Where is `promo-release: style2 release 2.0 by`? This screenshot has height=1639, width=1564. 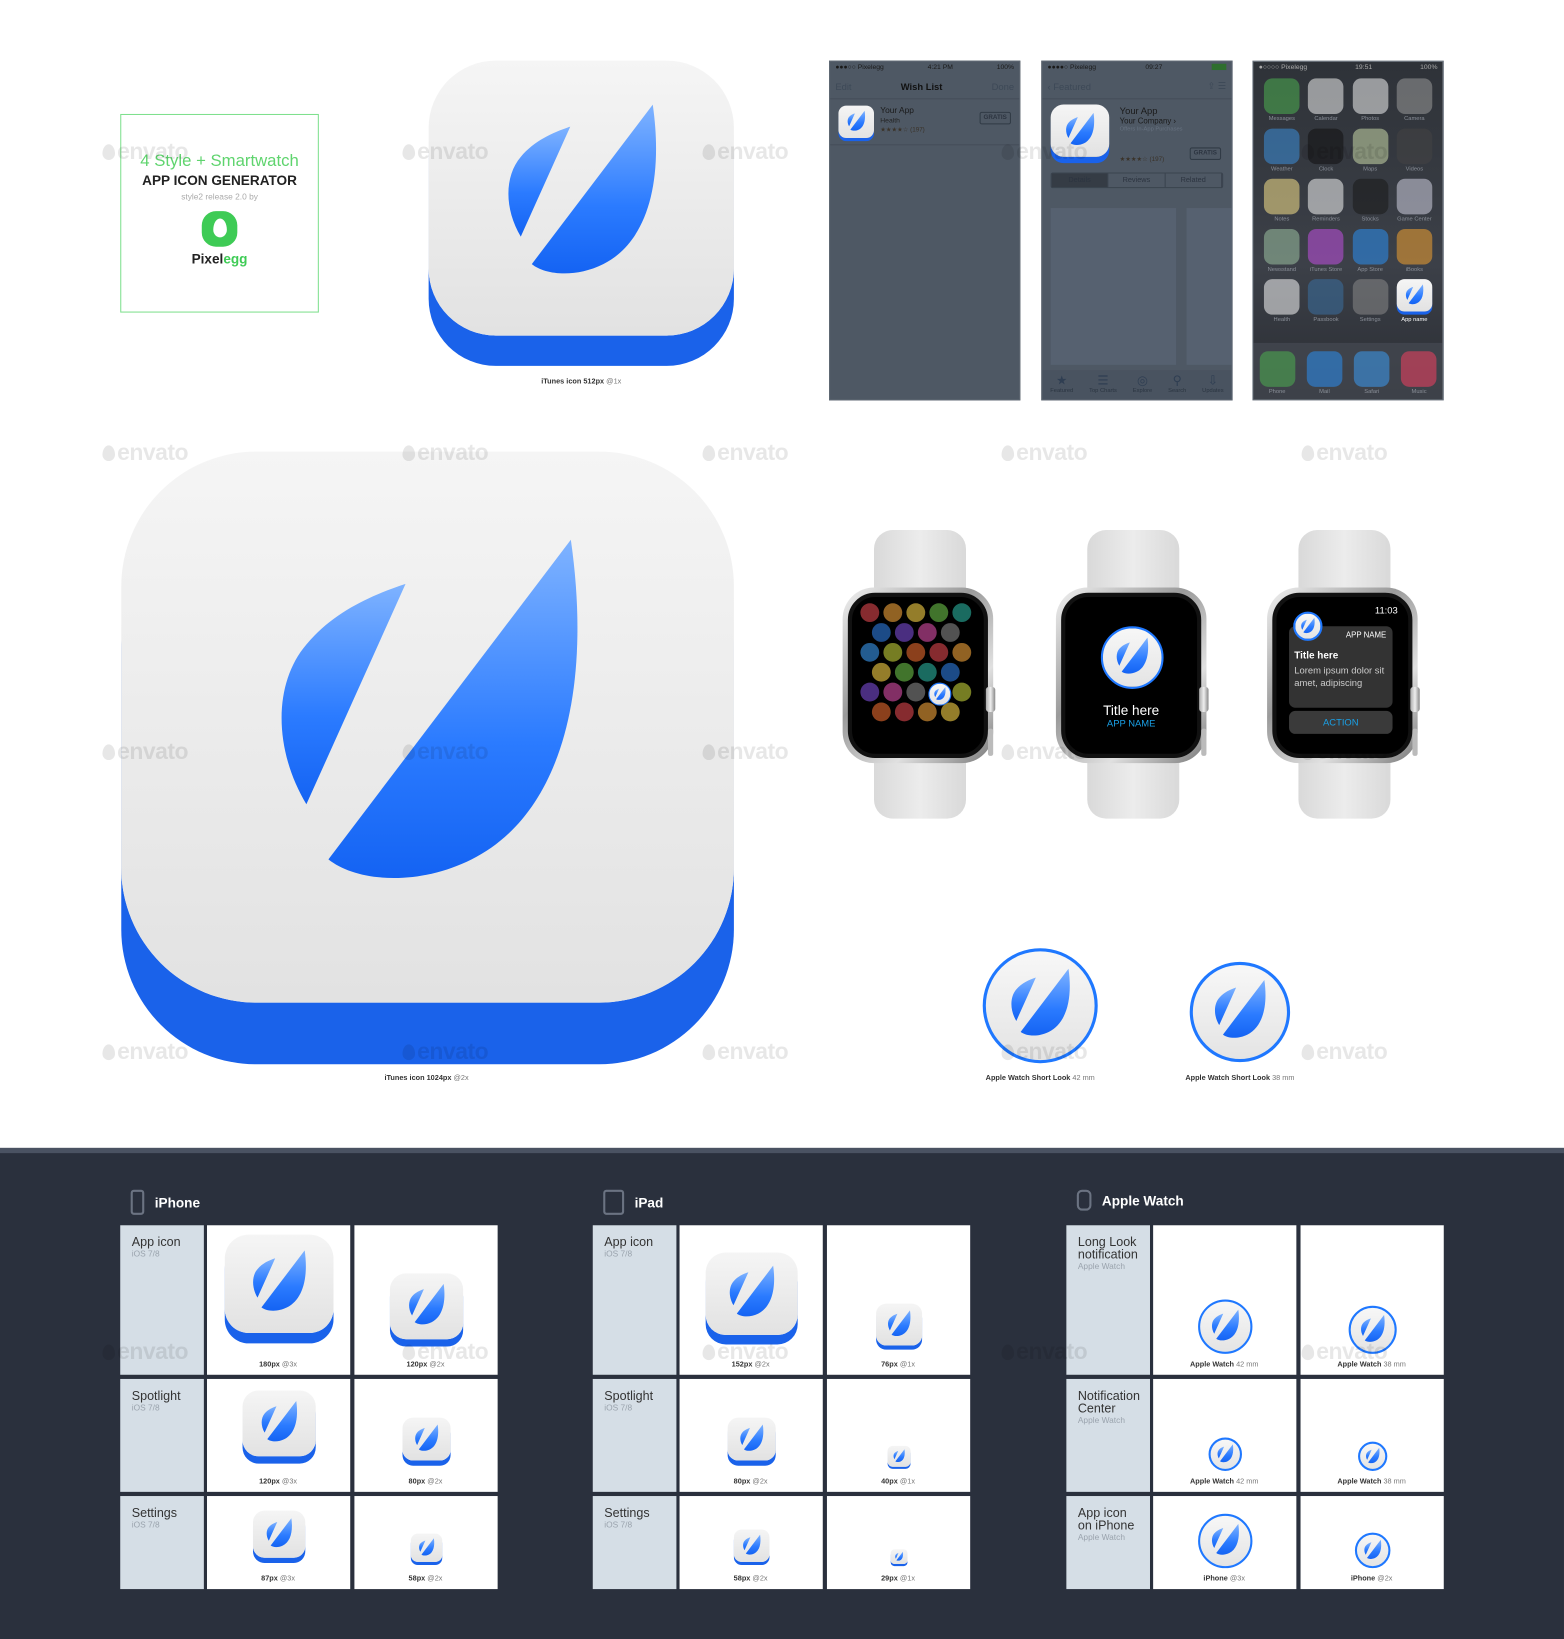
promo-release: style2 release 2.0 by is located at coordinates (219, 197).